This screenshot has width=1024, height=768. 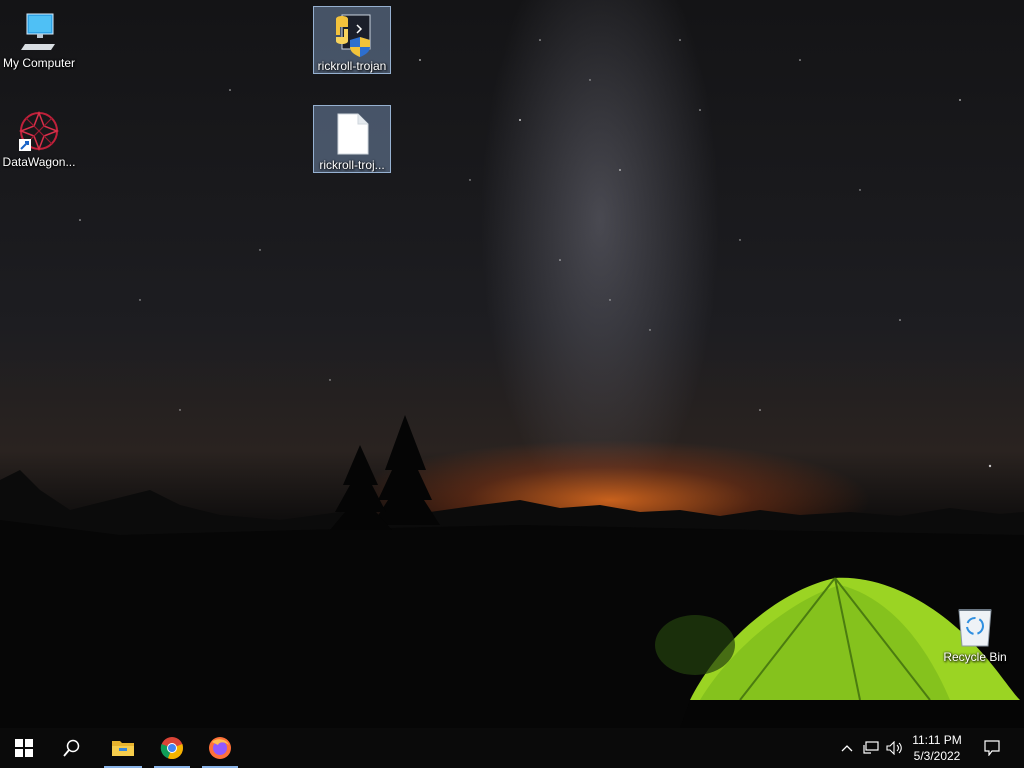 I want to click on python-script-icon, so click(x=352, y=35).